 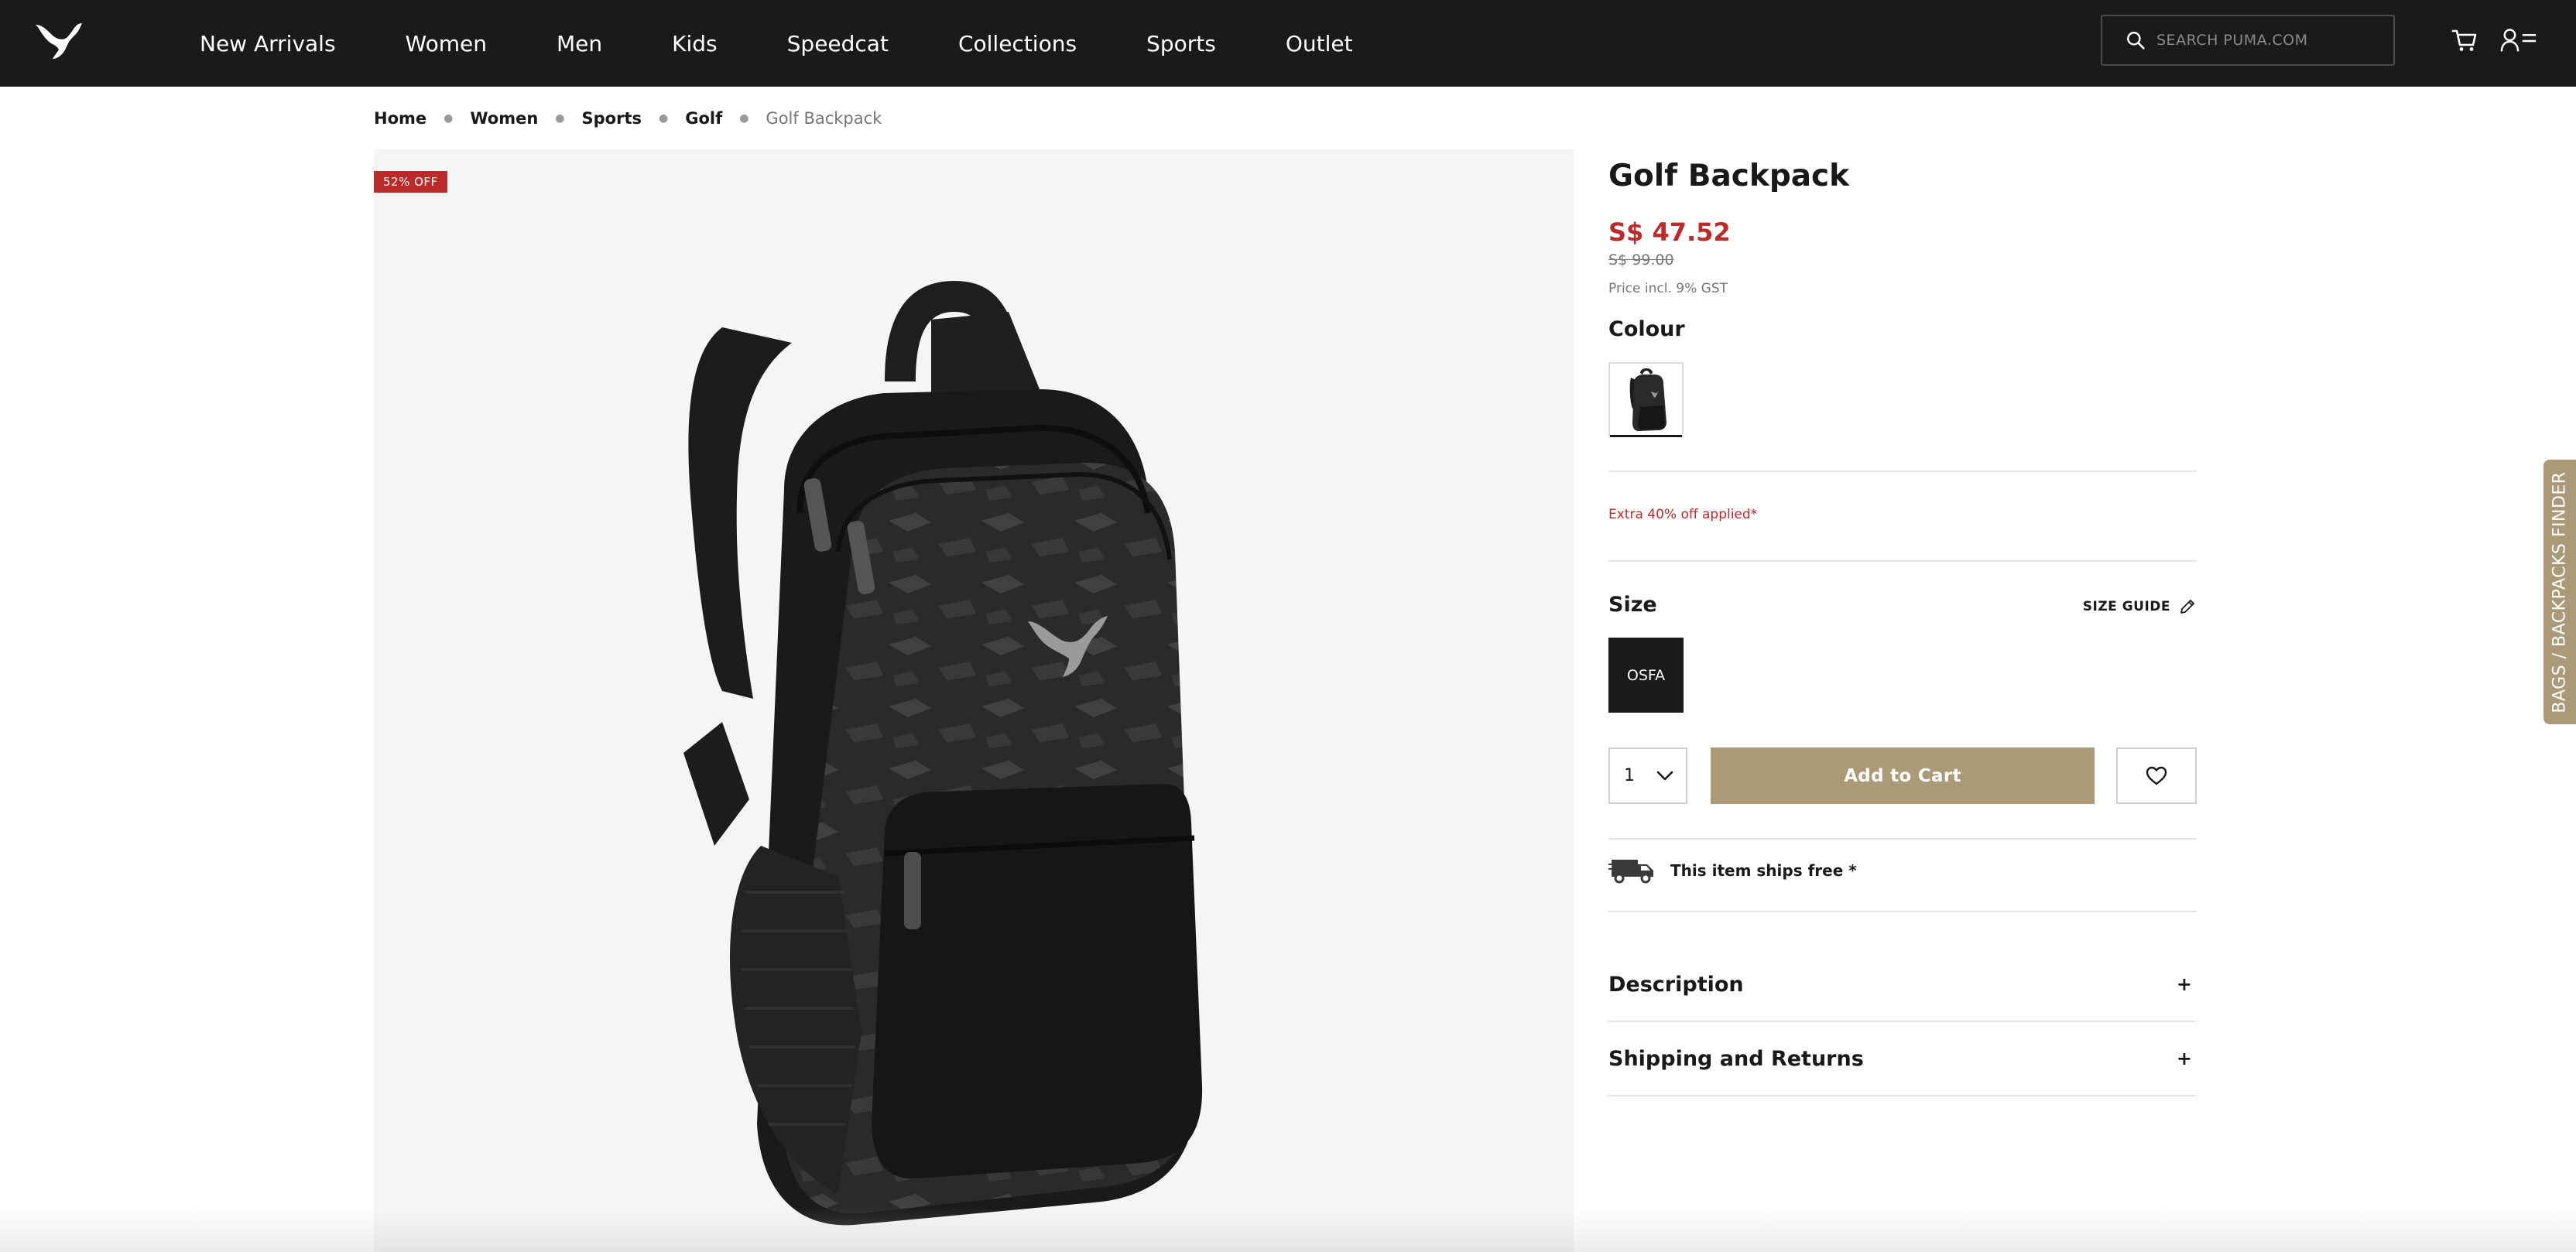 I want to click on account-icon, so click(x=2518, y=40).